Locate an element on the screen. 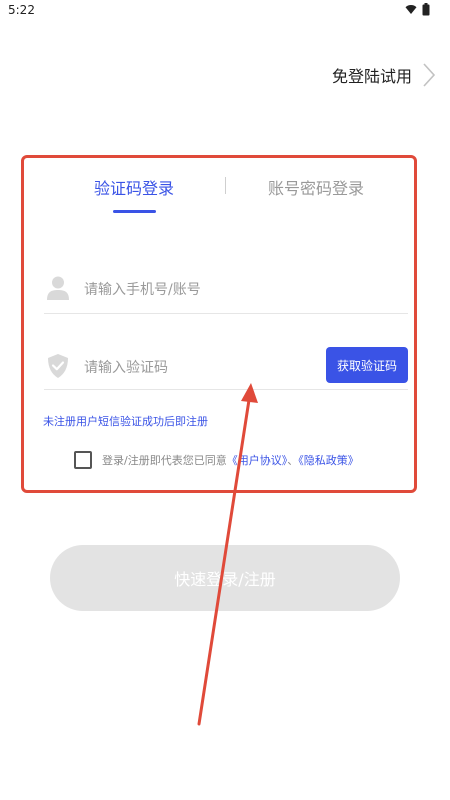 The height and width of the screenshot is (800, 450). status-time: 5:22 is located at coordinates (21, 10).